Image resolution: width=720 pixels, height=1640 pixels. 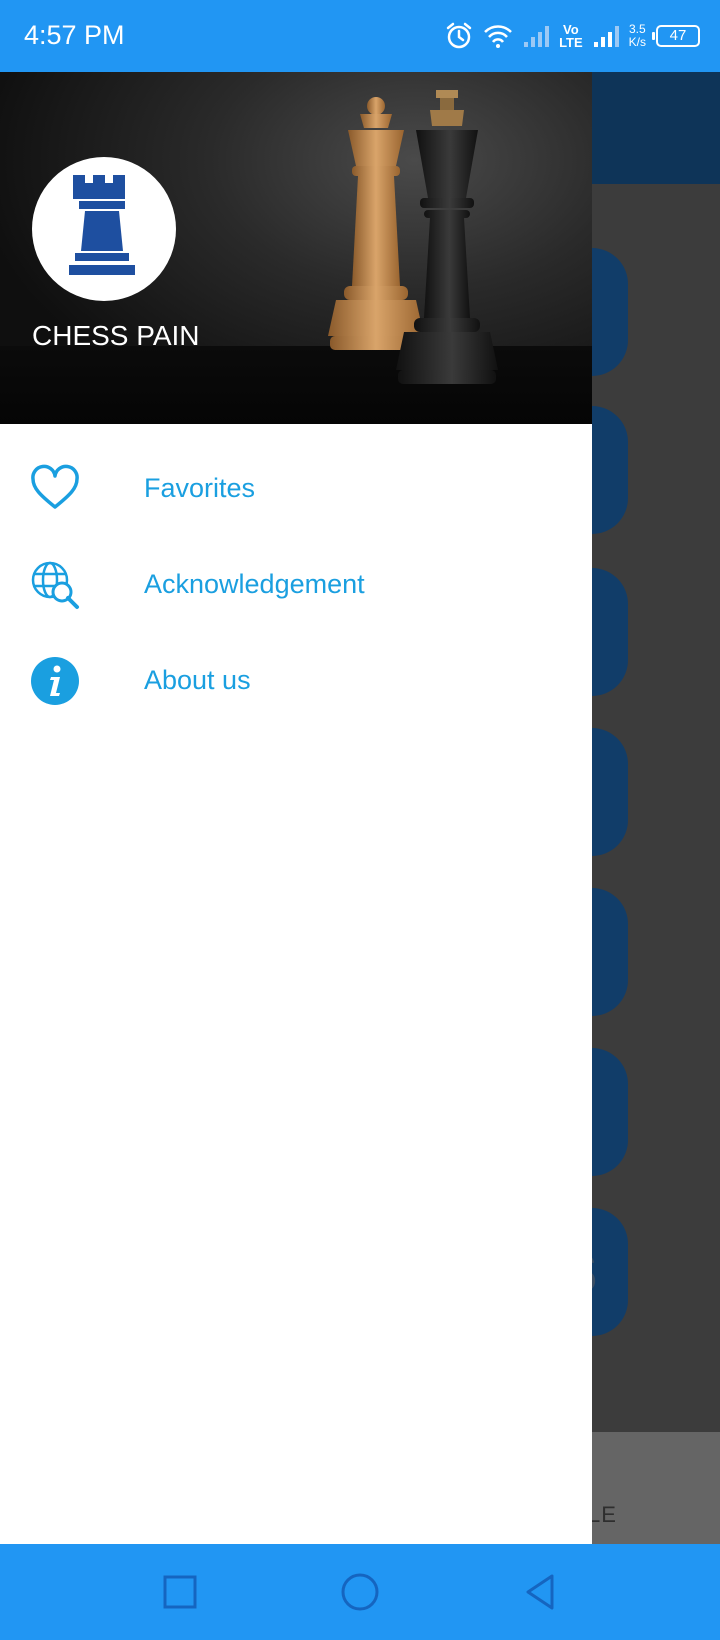 What do you see at coordinates (180, 1592) in the screenshot?
I see `recents-button` at bounding box center [180, 1592].